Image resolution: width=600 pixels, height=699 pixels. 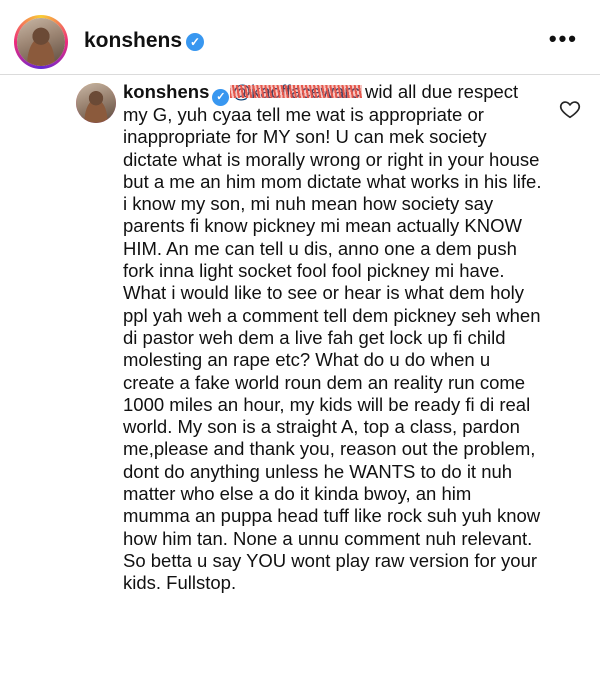 I want to click on comment-username: konshens, so click(x=166, y=91).